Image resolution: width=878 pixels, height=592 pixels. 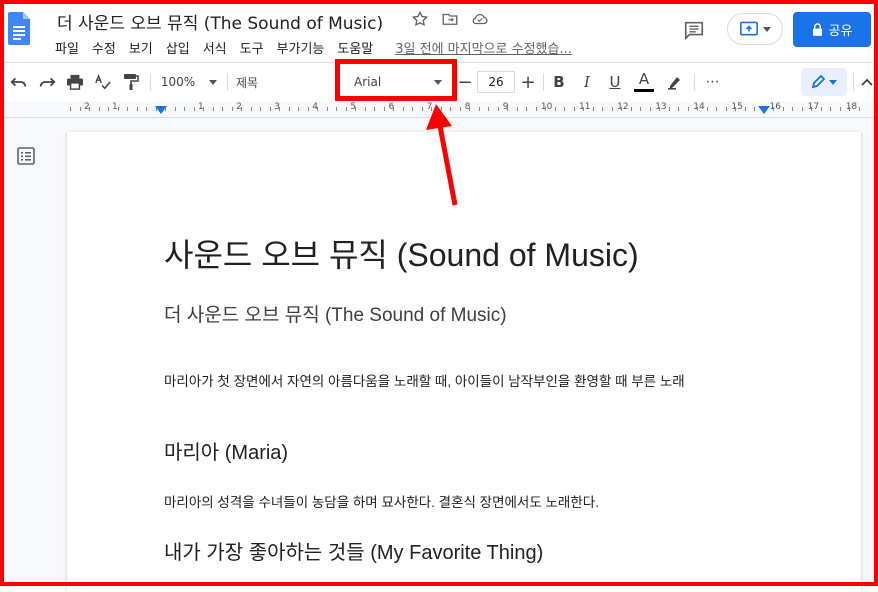 What do you see at coordinates (442, 155) in the screenshot?
I see `annotation-arrow-icon` at bounding box center [442, 155].